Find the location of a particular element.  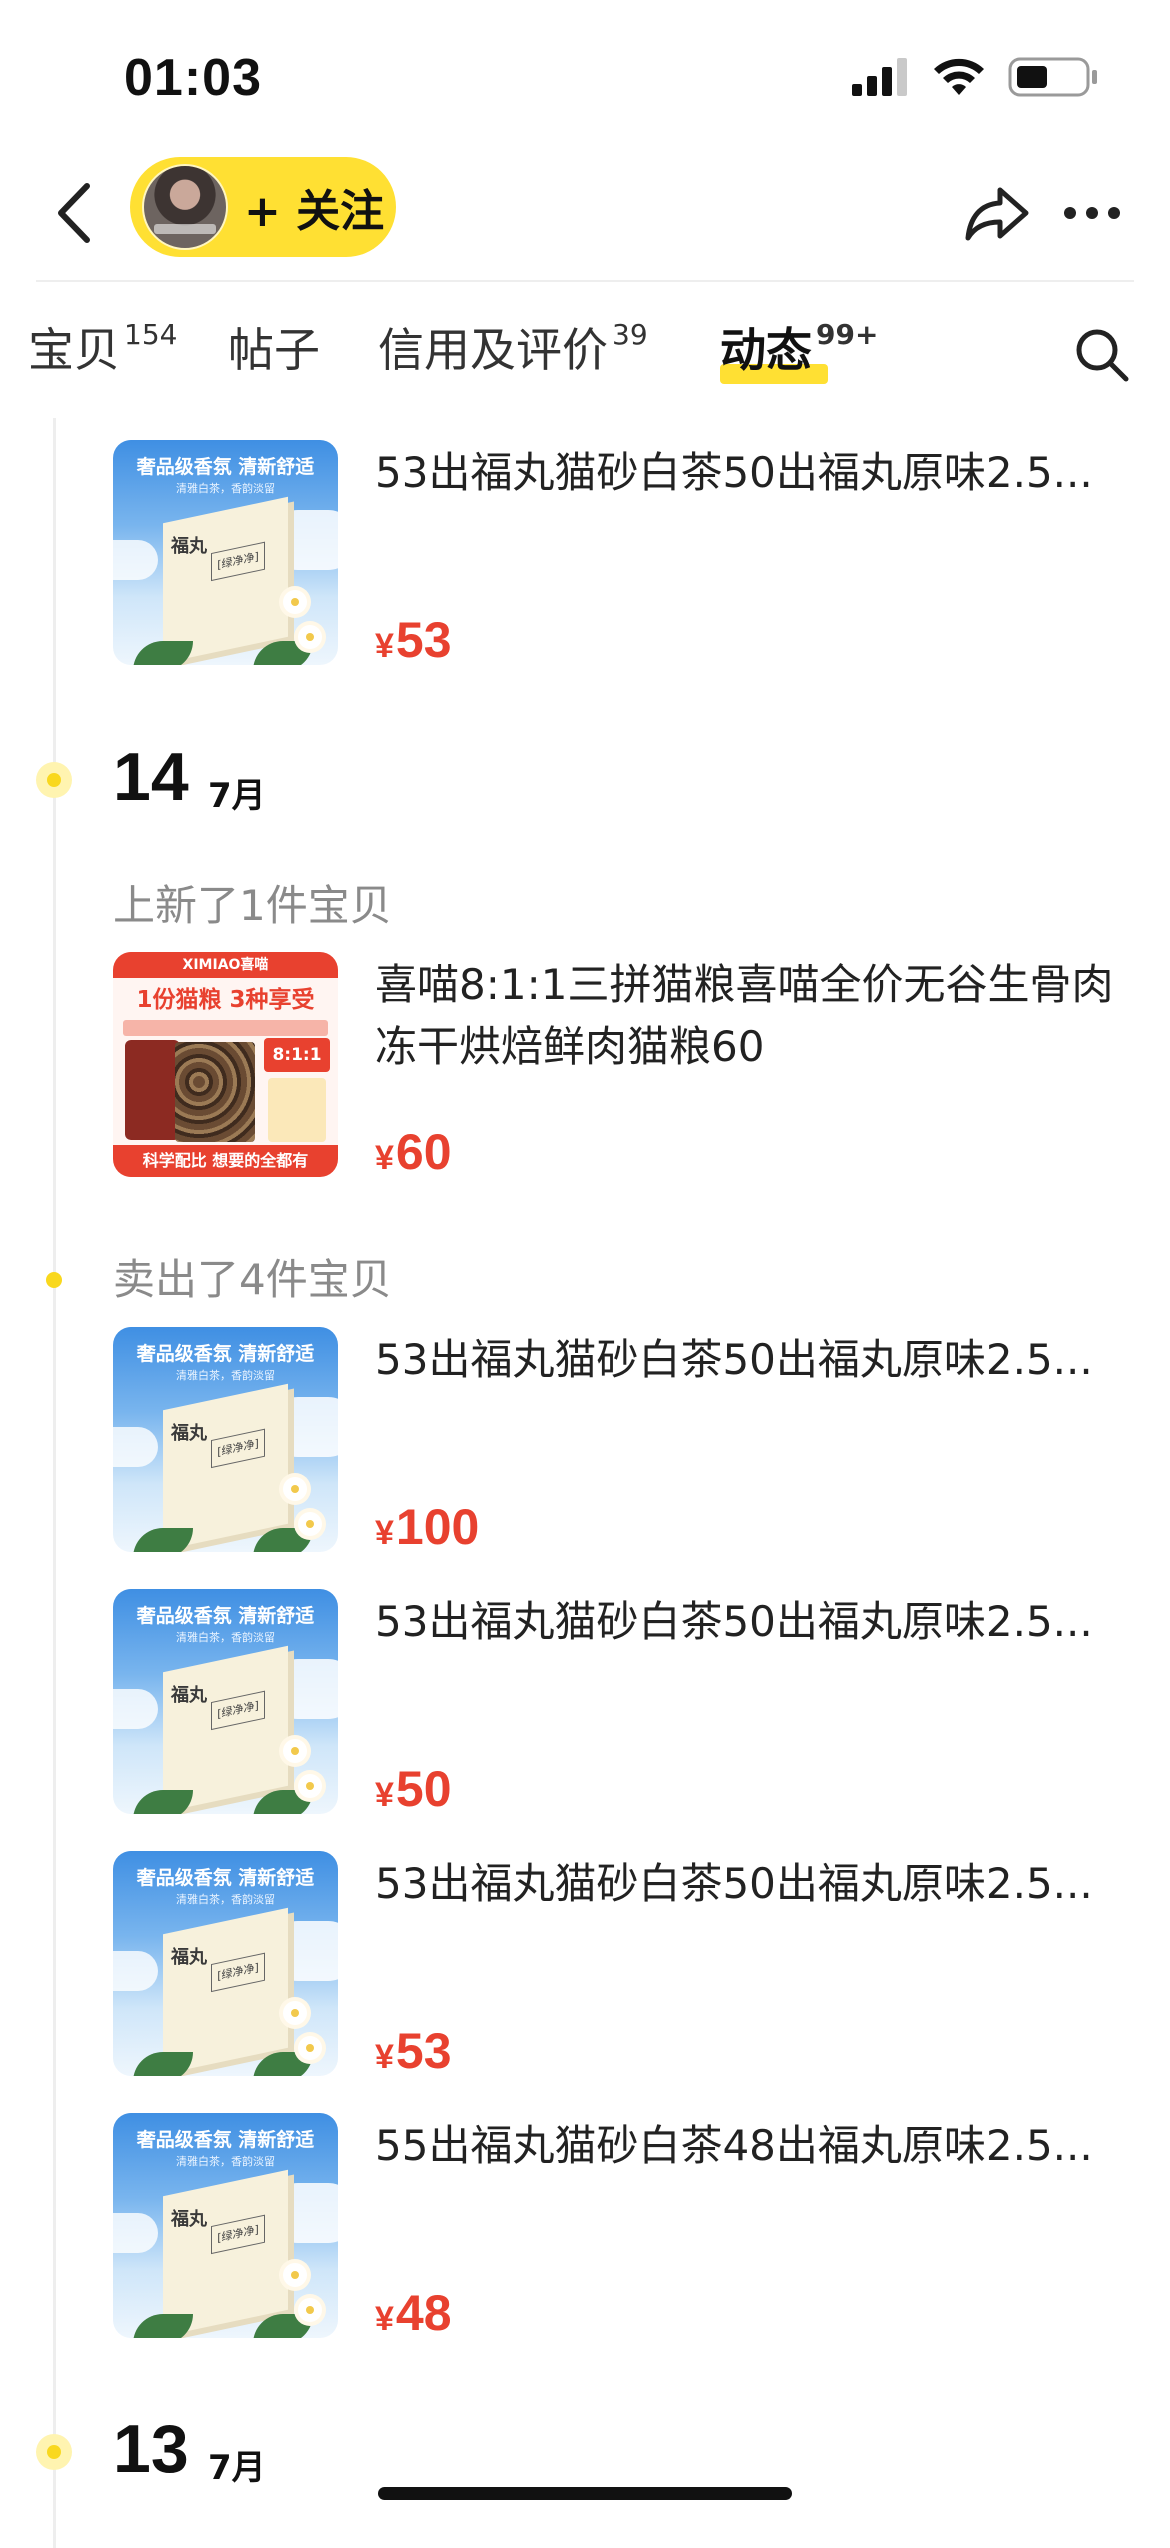

back-button is located at coordinates (75, 213).